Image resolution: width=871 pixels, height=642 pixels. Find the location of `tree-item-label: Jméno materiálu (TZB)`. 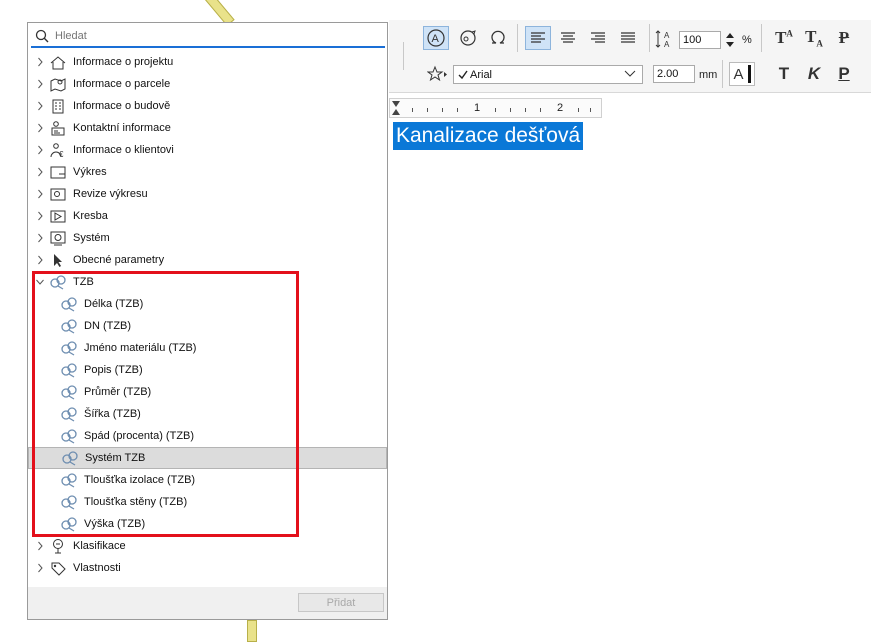

tree-item-label: Jméno materiálu (TZB) is located at coordinates (140, 348).